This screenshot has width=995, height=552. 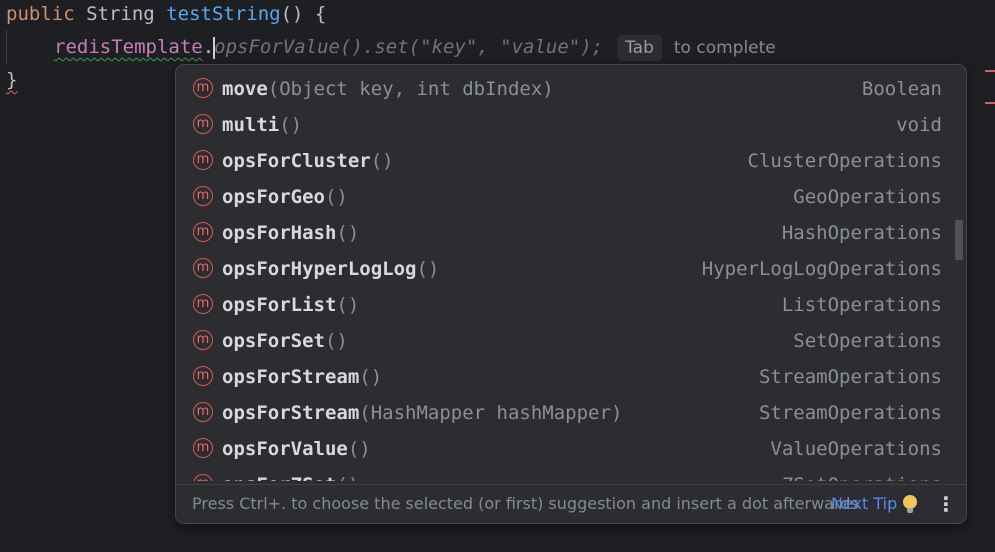 I want to click on method-name-text: opsForHash, so click(x=279, y=233).